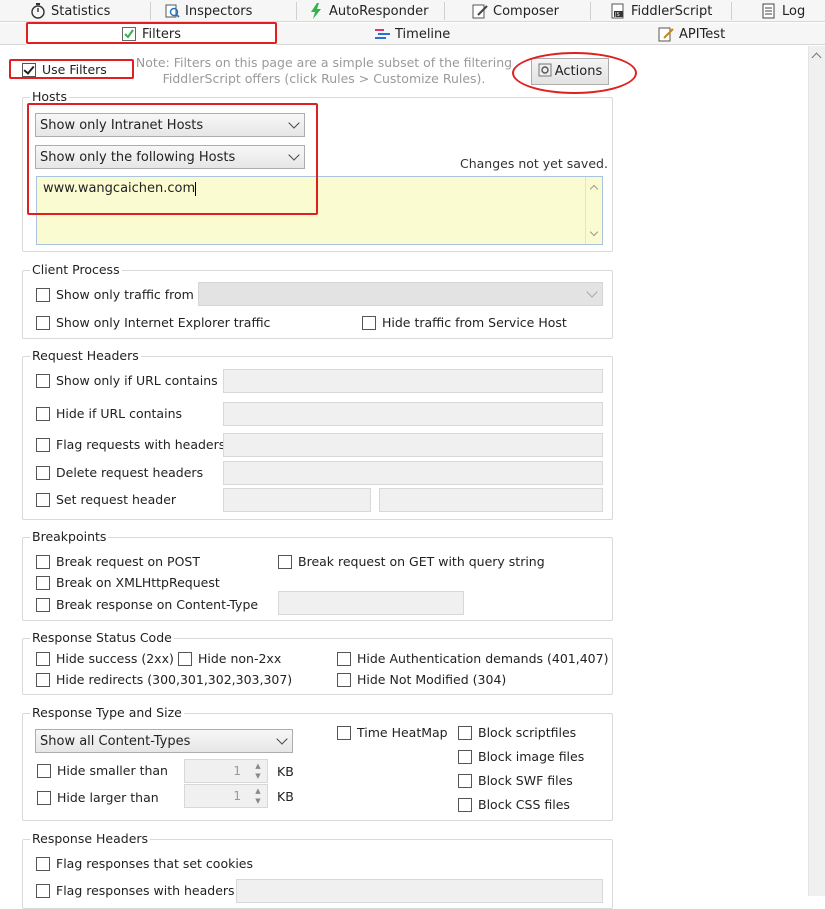  I want to click on flag-request-headers-checkbox: Flag requests with headers, so click(130, 444).